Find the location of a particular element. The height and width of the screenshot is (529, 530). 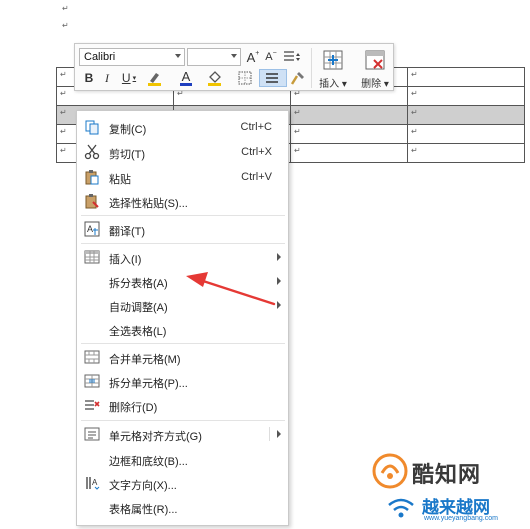

line-spacing-icon is located at coordinates (292, 56).